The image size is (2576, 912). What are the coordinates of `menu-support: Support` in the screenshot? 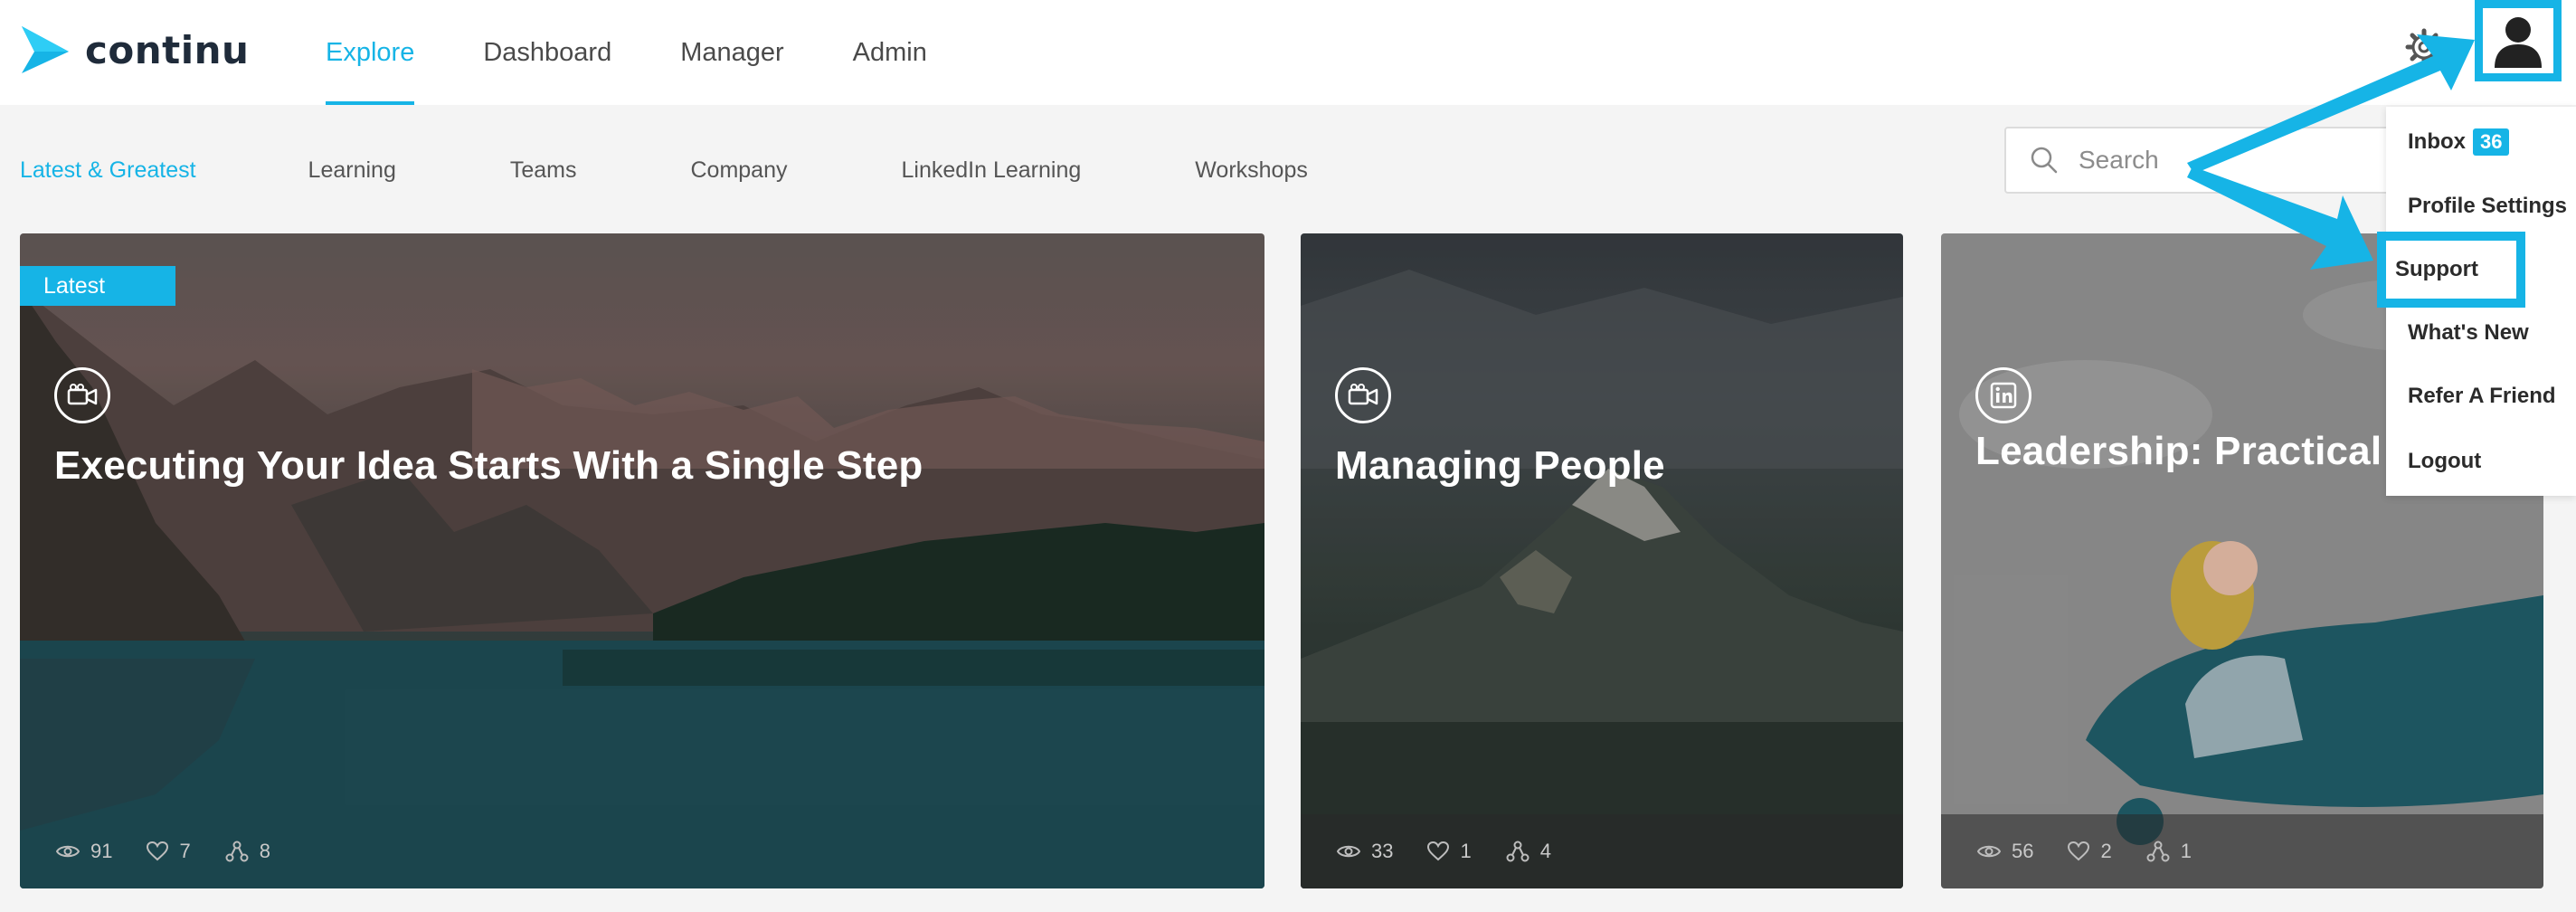 It's located at (2437, 270).